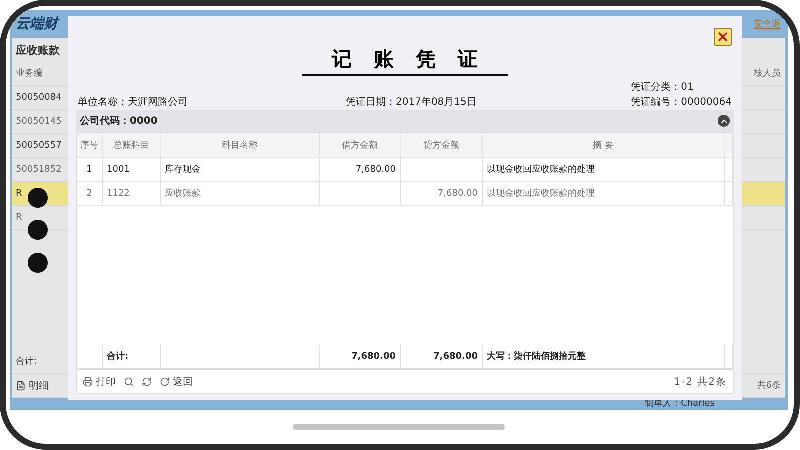 This screenshot has height=450, width=800. What do you see at coordinates (29, 74) in the screenshot?
I see `column-header: 业务编` at bounding box center [29, 74].